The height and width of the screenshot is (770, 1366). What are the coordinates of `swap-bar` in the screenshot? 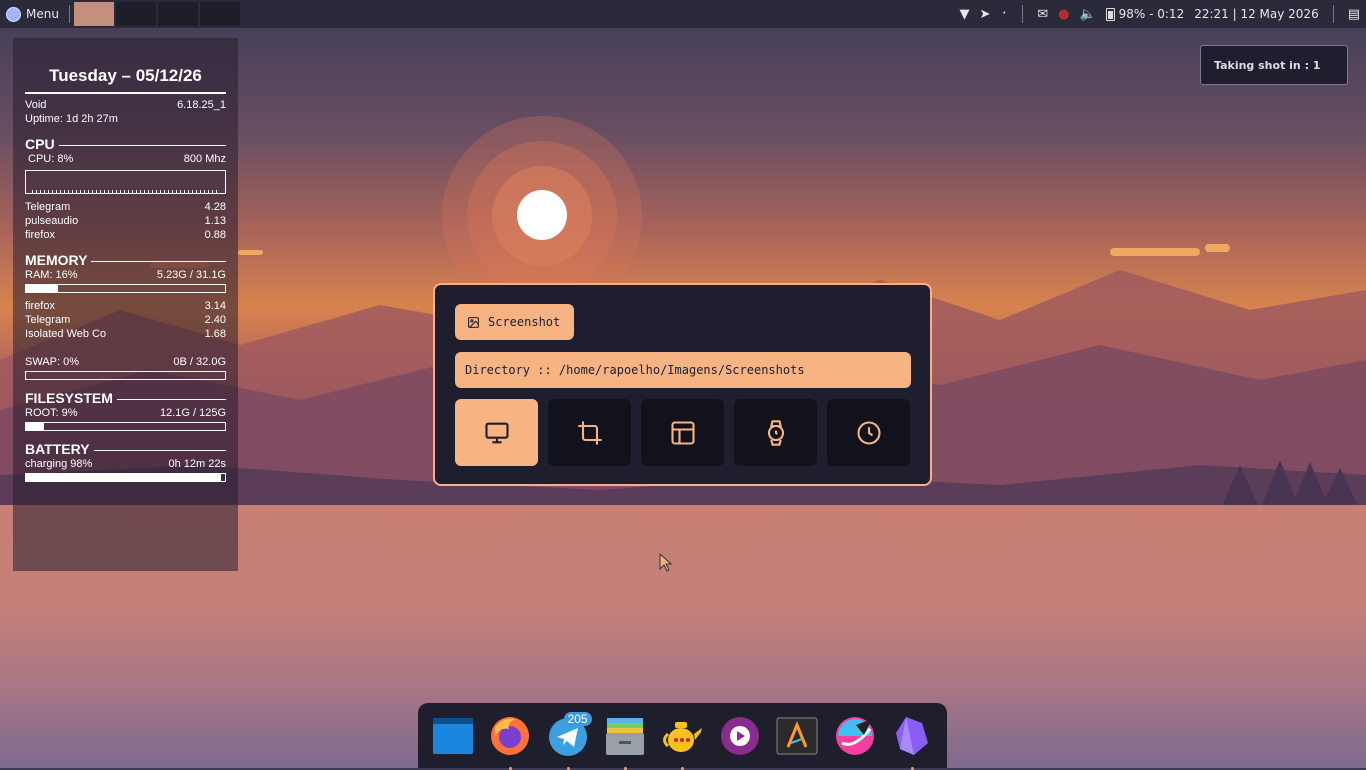 It's located at (125, 375).